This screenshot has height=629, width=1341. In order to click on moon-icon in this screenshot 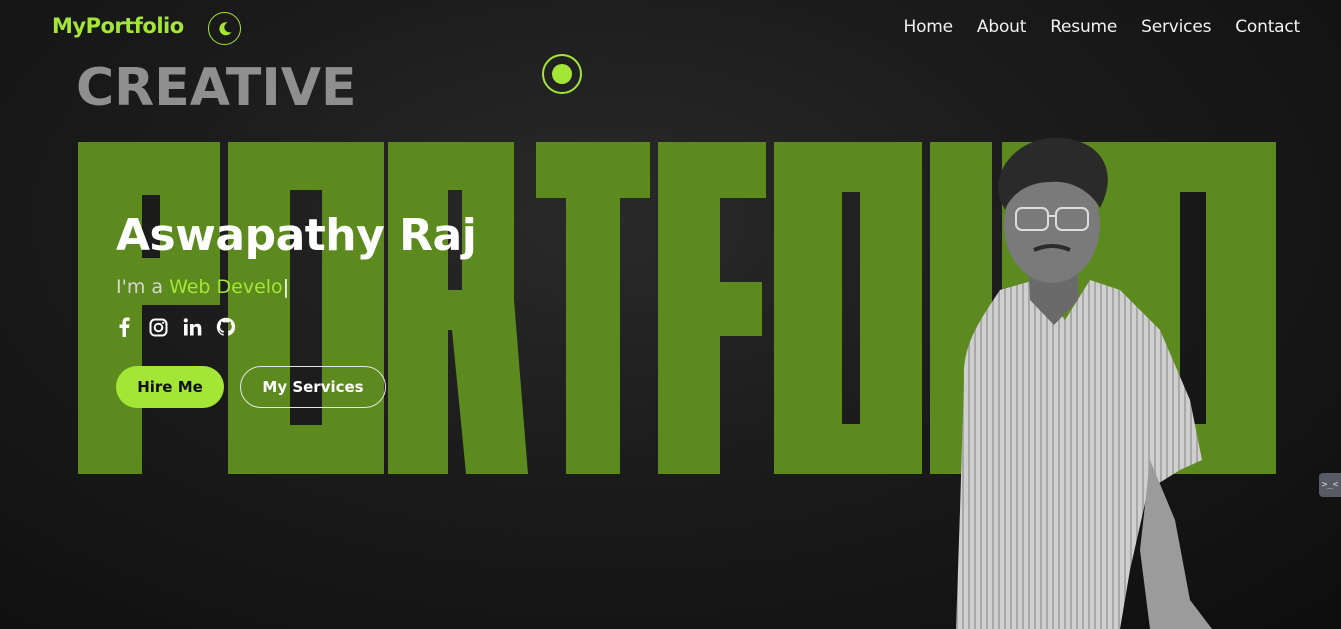, I will do `click(224, 28)`.